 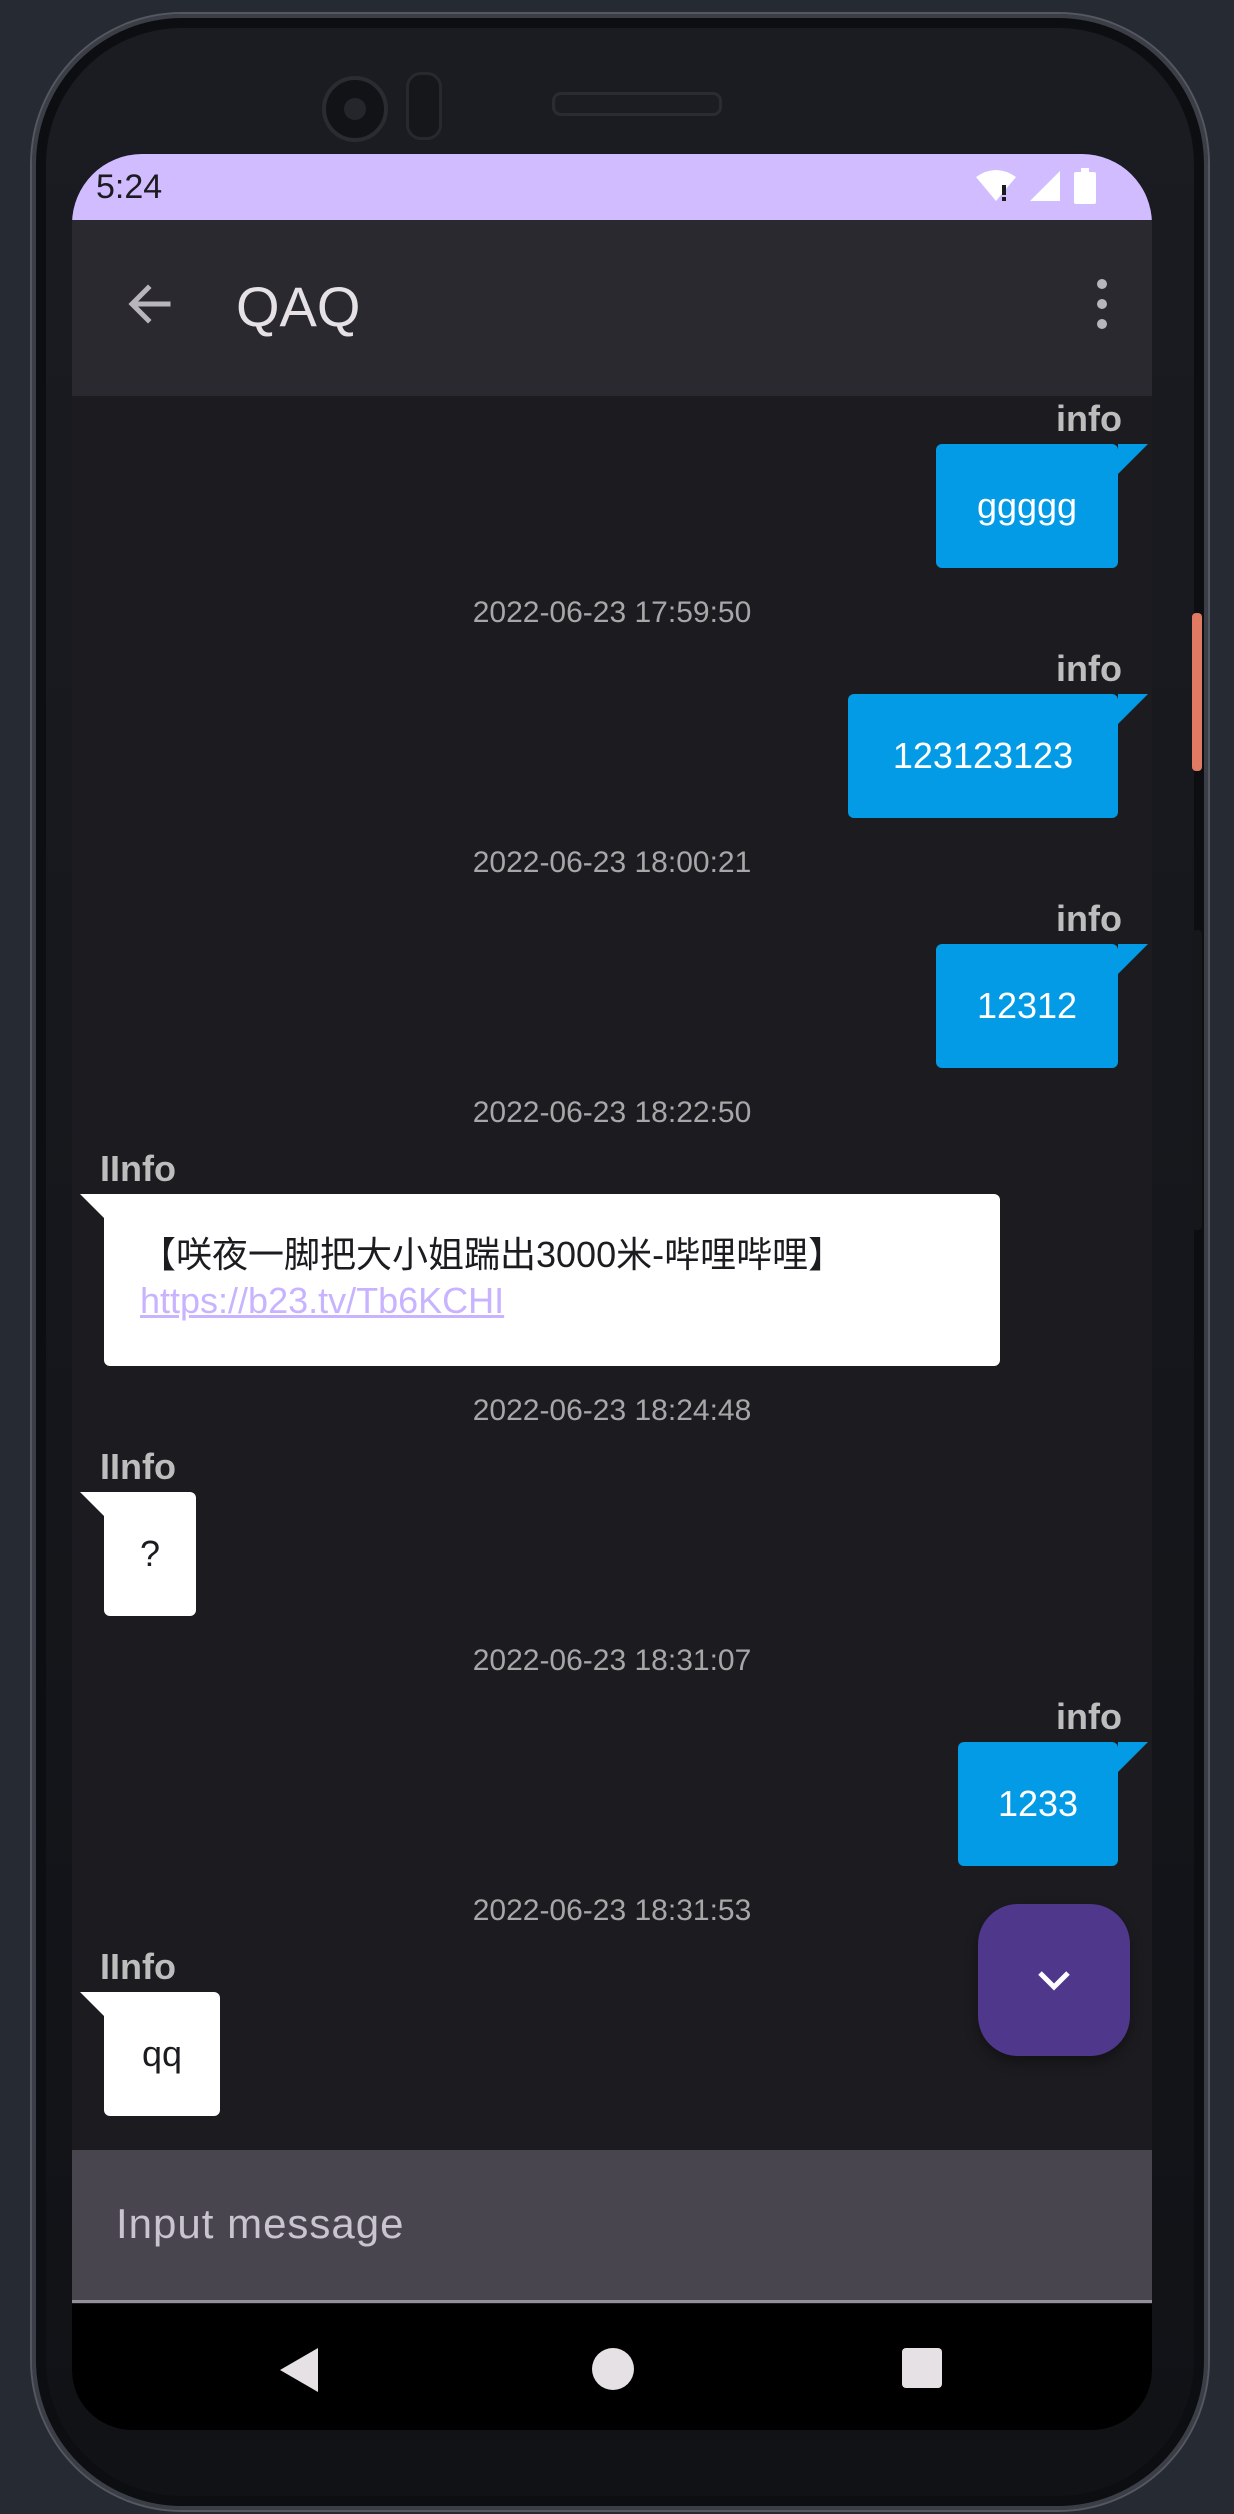 What do you see at coordinates (637, 104) in the screenshot?
I see `earpiece-speaker` at bounding box center [637, 104].